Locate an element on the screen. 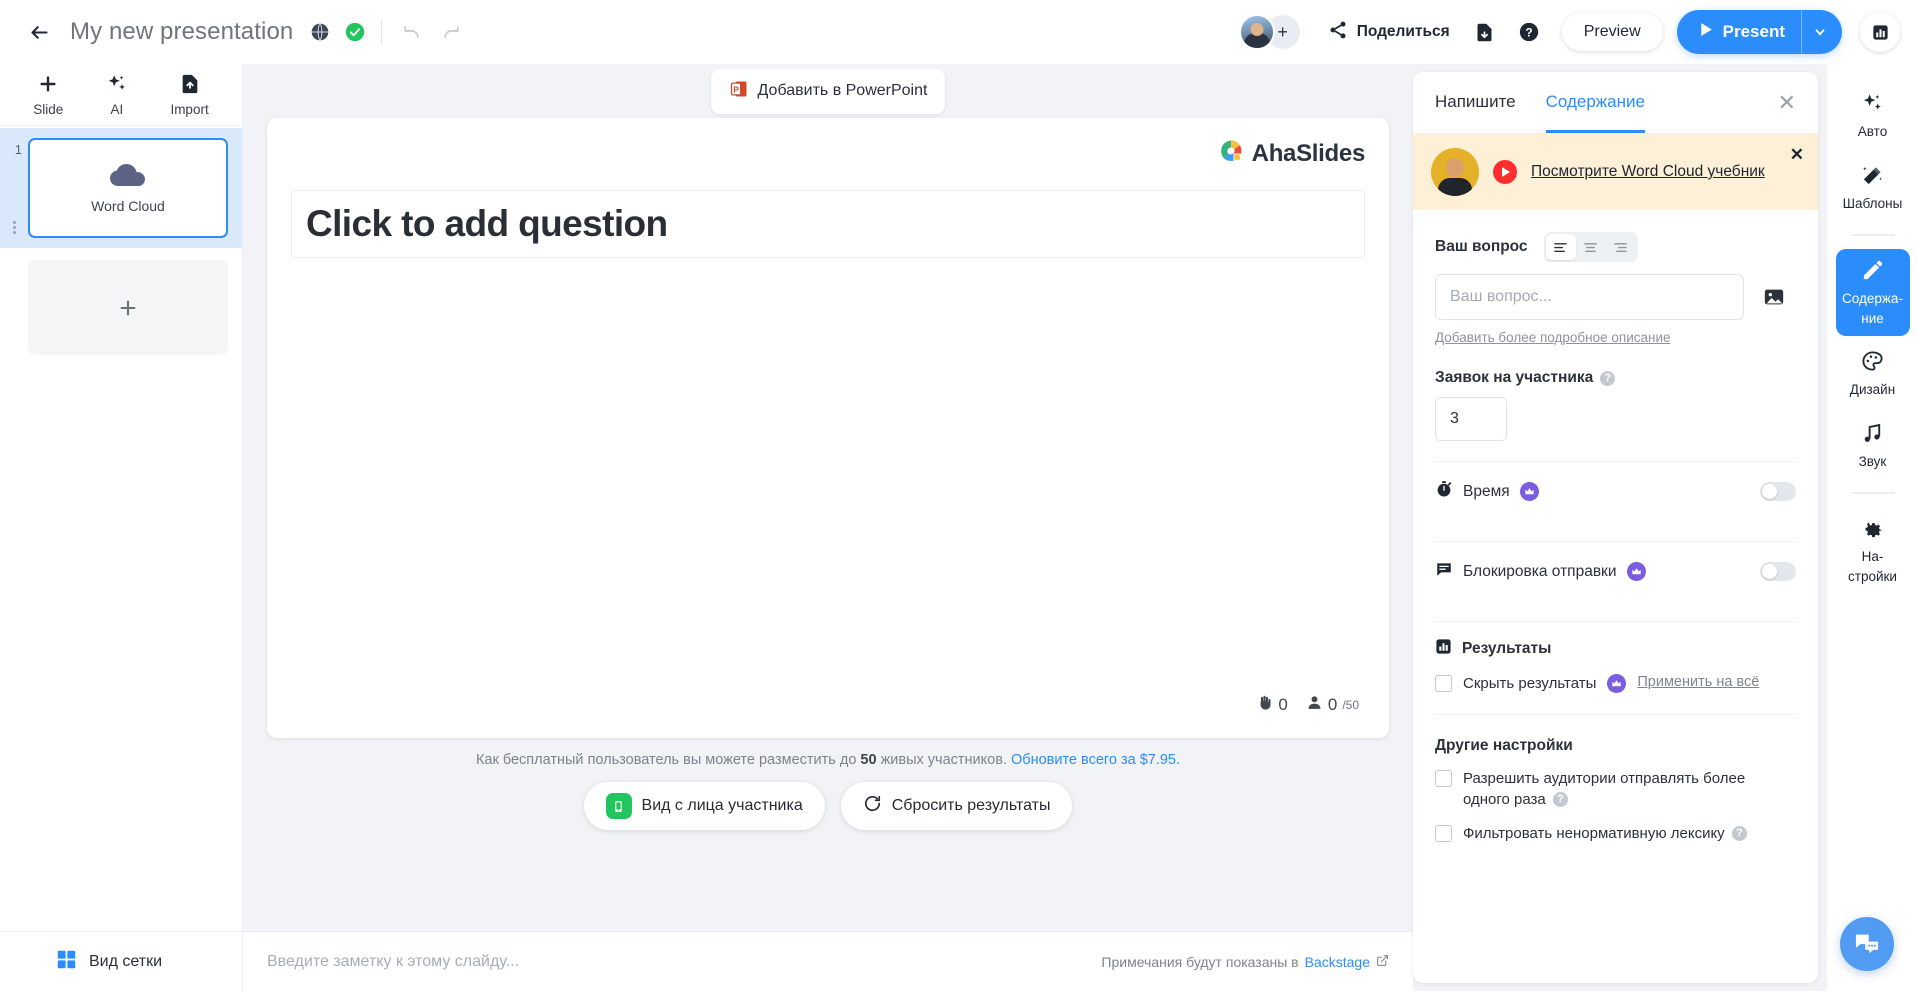 This screenshot has height=991, width=1918. rail-item-design: Дизайн is located at coordinates (1873, 374).